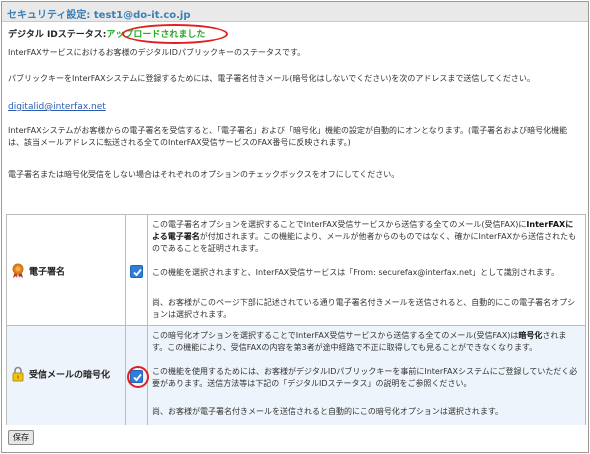 The image size is (590, 454). Describe the element at coordinates (156, 35) in the screenshot. I see `digital-id-status-value: アップロードされました` at that location.